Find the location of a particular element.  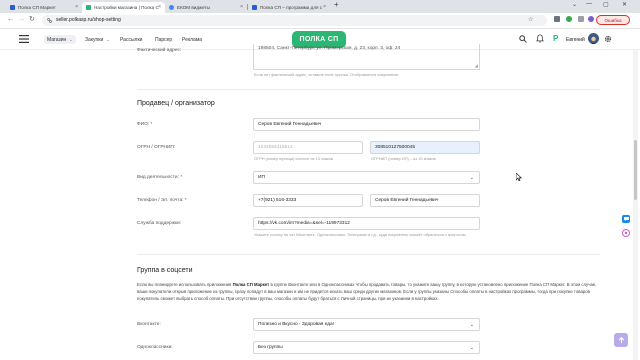

ogrn-hint: ОГРН (номер юрлица) состоит из 13 знаков is located at coordinates (294, 158).